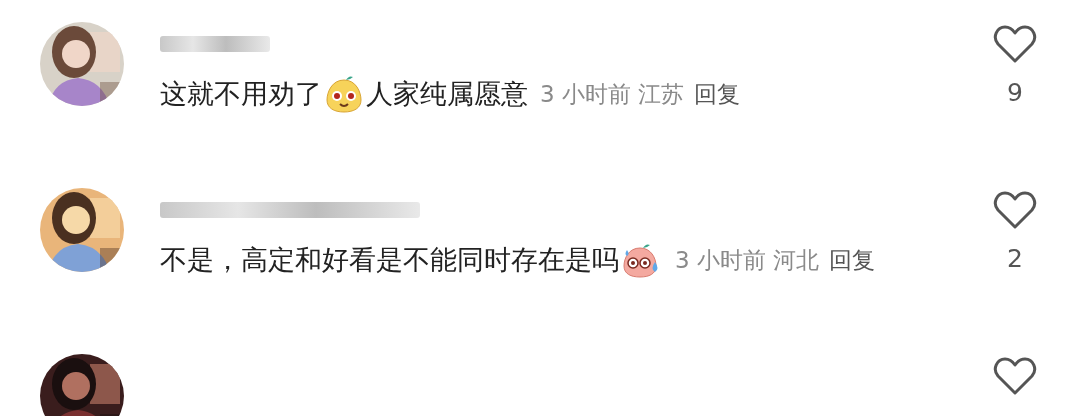 Image resolution: width=1080 pixels, height=416 pixels. What do you see at coordinates (1015, 92) in the screenshot?
I see `like-count: 9` at bounding box center [1015, 92].